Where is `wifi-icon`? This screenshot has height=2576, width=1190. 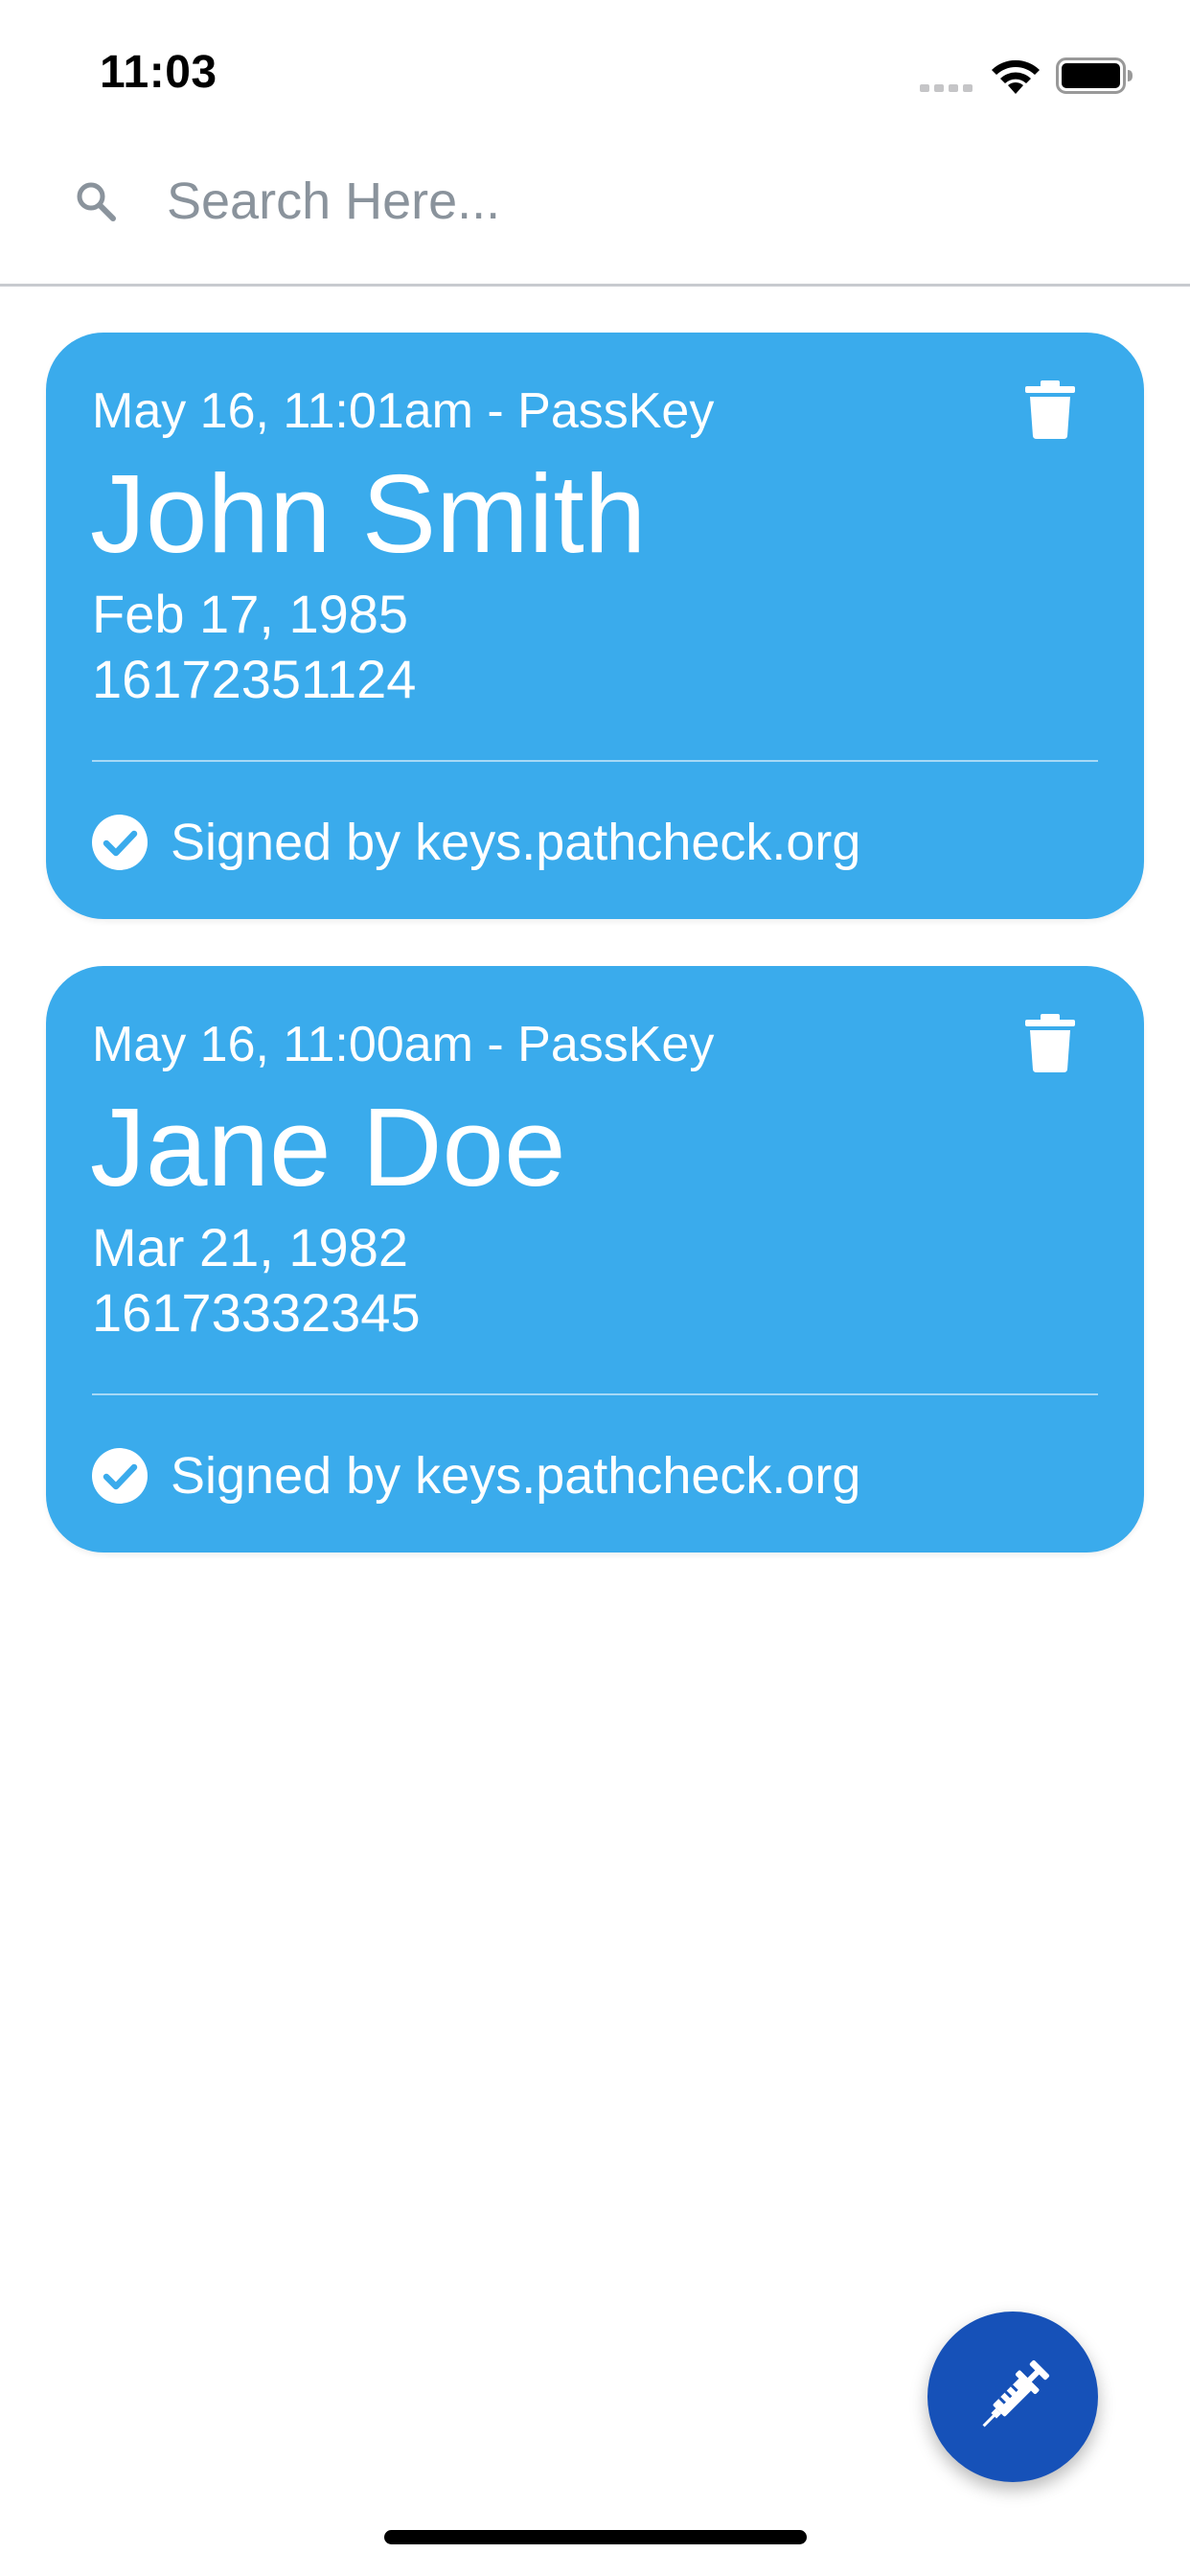
wifi-icon is located at coordinates (1016, 76).